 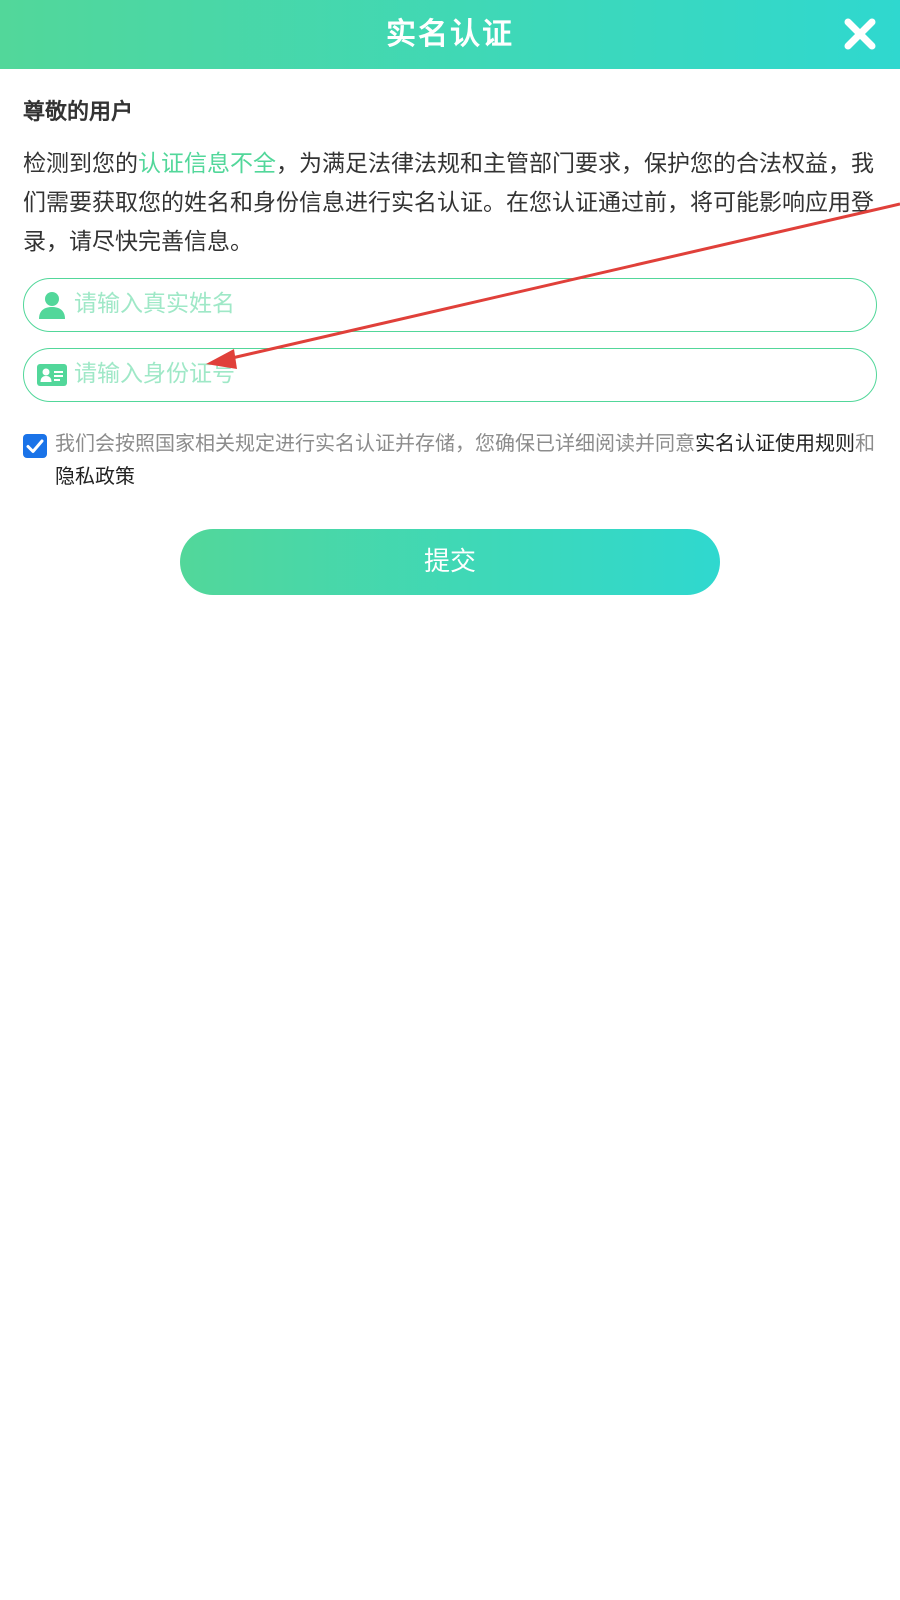 I want to click on page-title: 实名认证, so click(x=450, y=34).